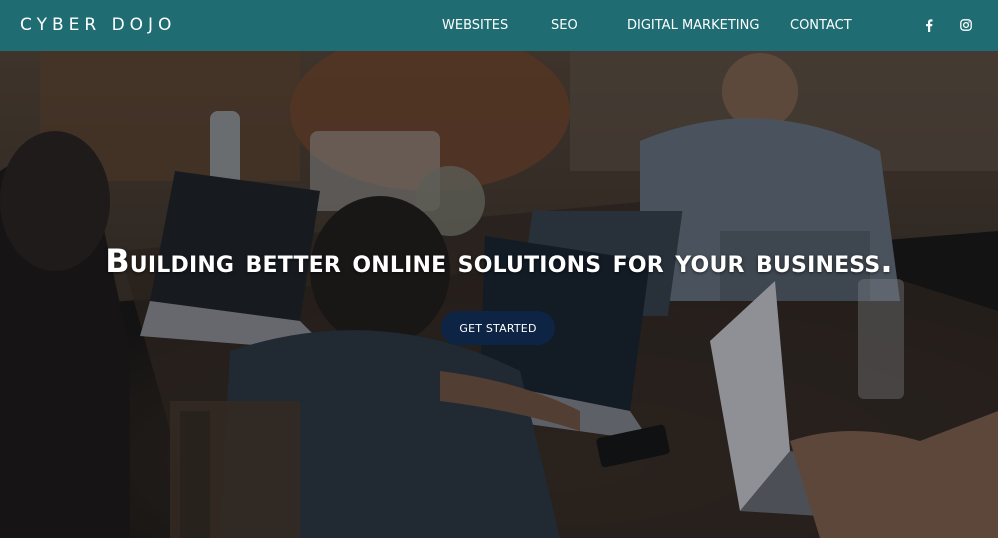  Describe the element at coordinates (693, 25) in the screenshot. I see `nav-link-digital-marketing: DIGITAL MARKETING` at that location.